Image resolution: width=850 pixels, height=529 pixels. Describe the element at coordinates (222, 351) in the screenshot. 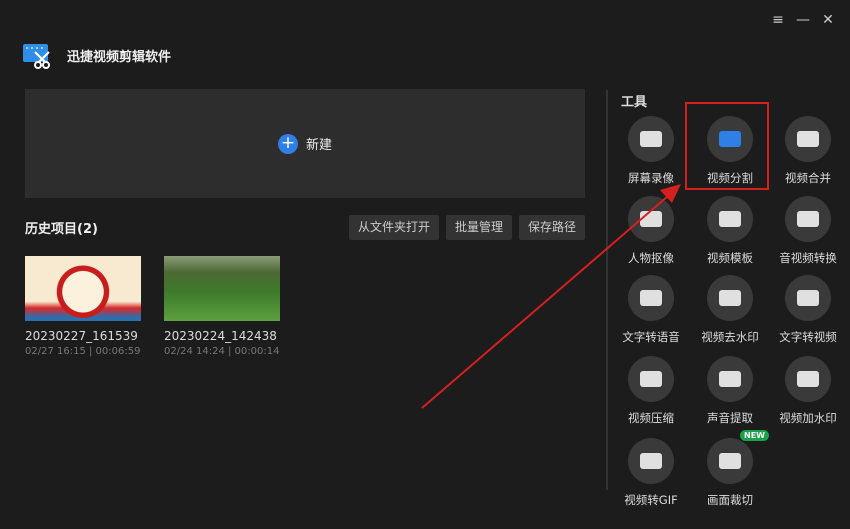

I see `project-meta: 02/24 14:24 | 00:00:14` at that location.